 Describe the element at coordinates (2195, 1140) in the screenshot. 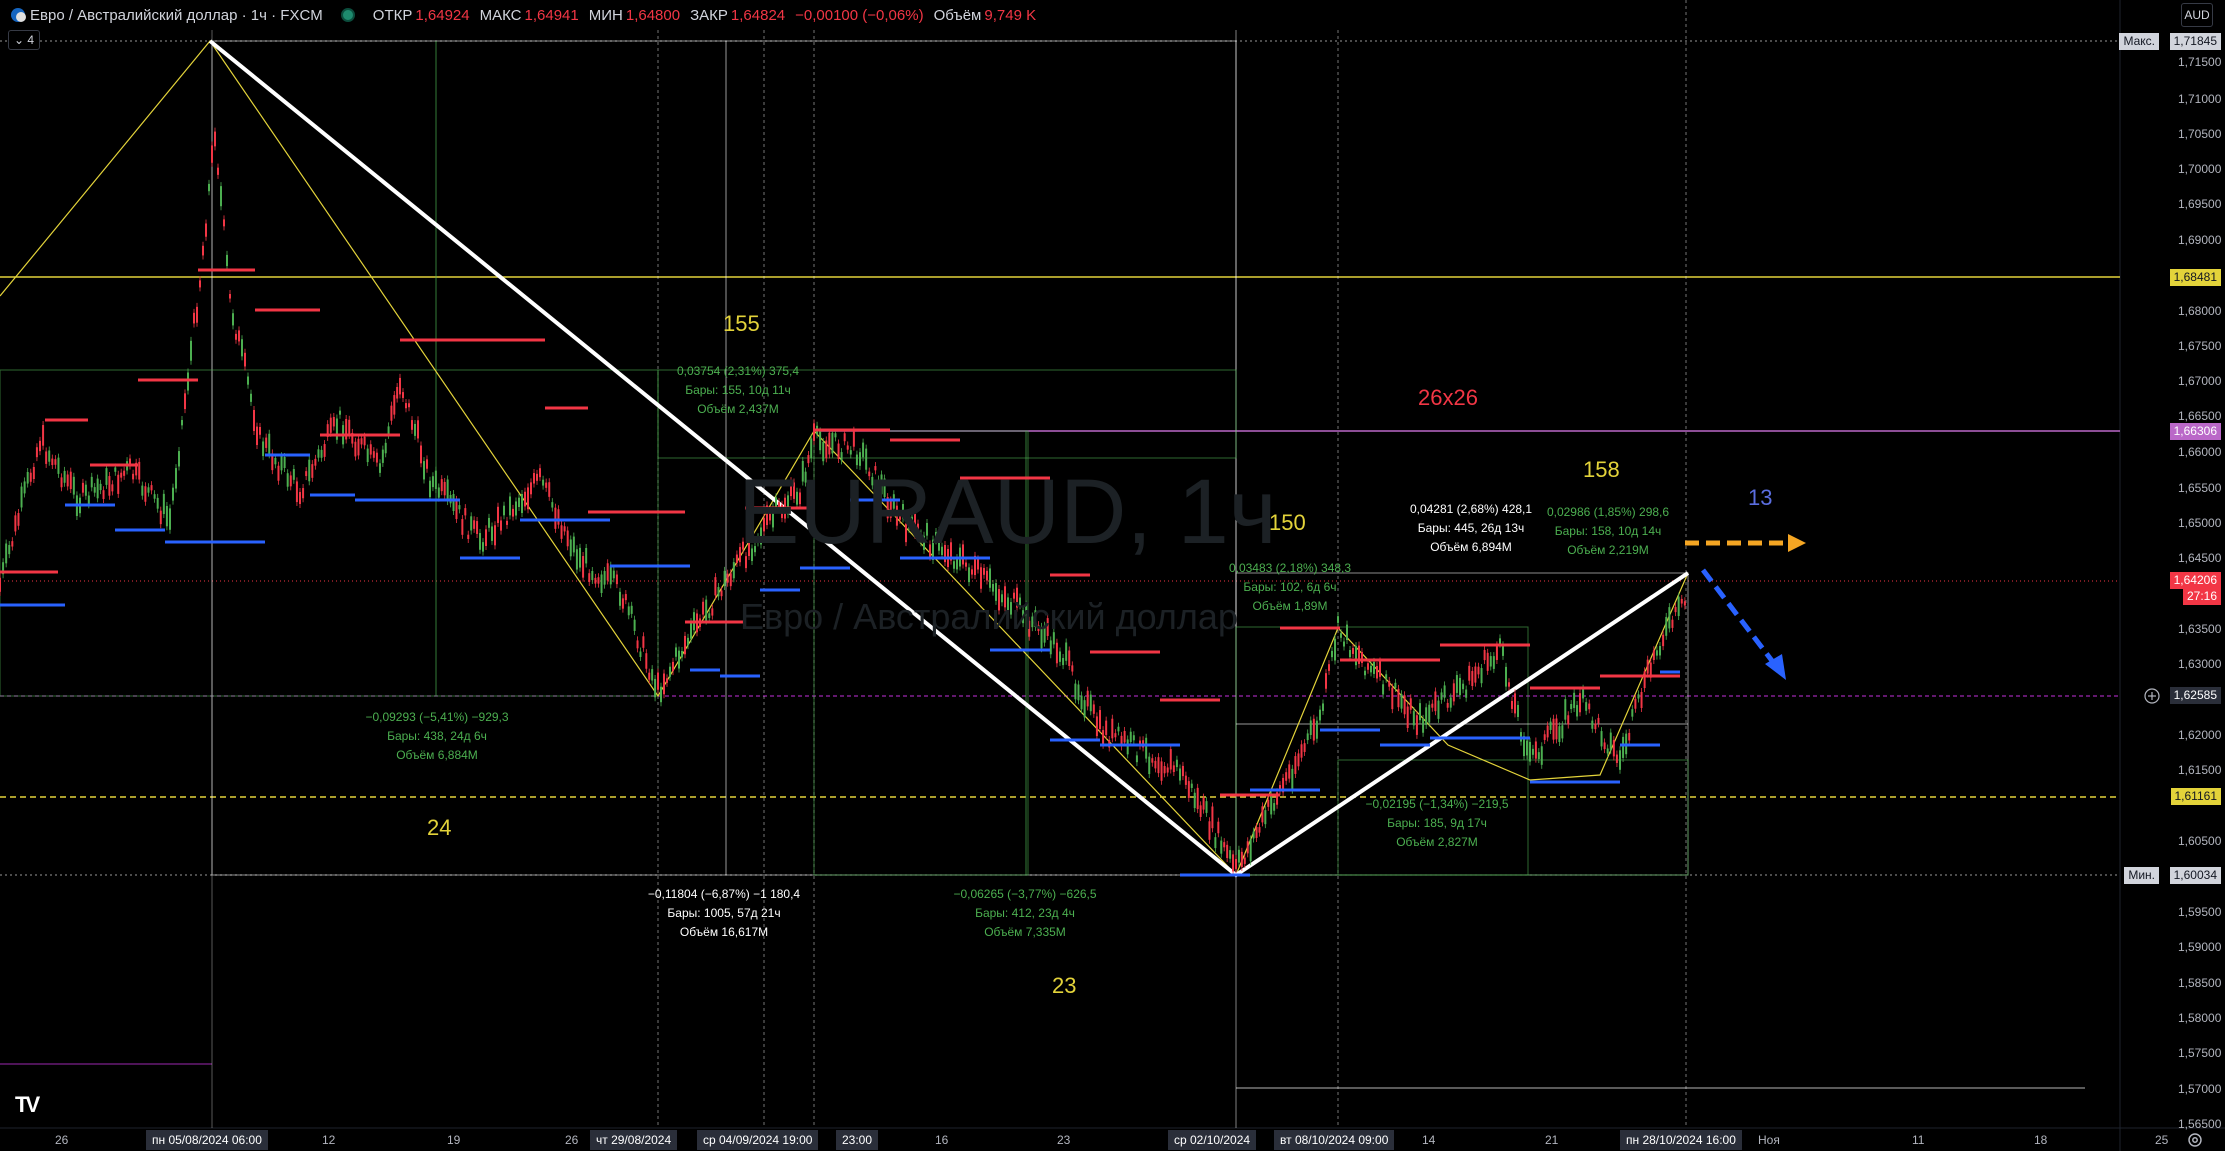

I see `gear-icon` at that location.